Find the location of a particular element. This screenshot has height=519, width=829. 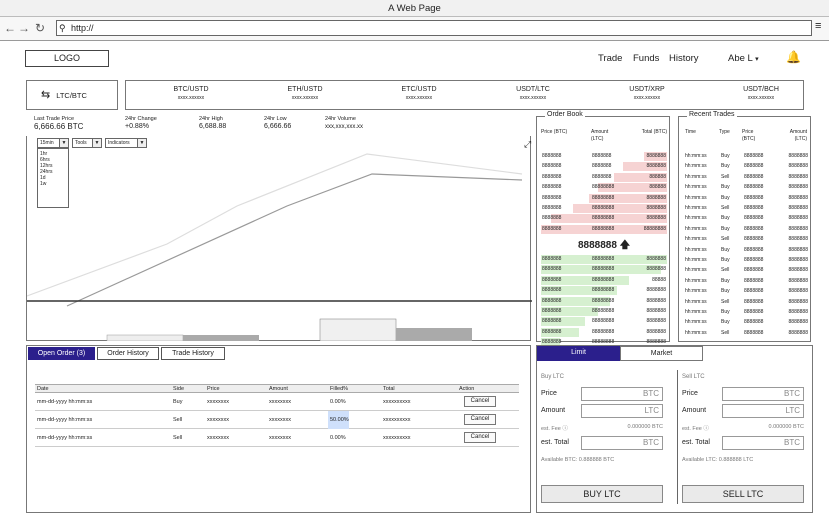

ticker-item: USDT/XRP xxxx.xxxxxx is located at coordinates (647, 94).